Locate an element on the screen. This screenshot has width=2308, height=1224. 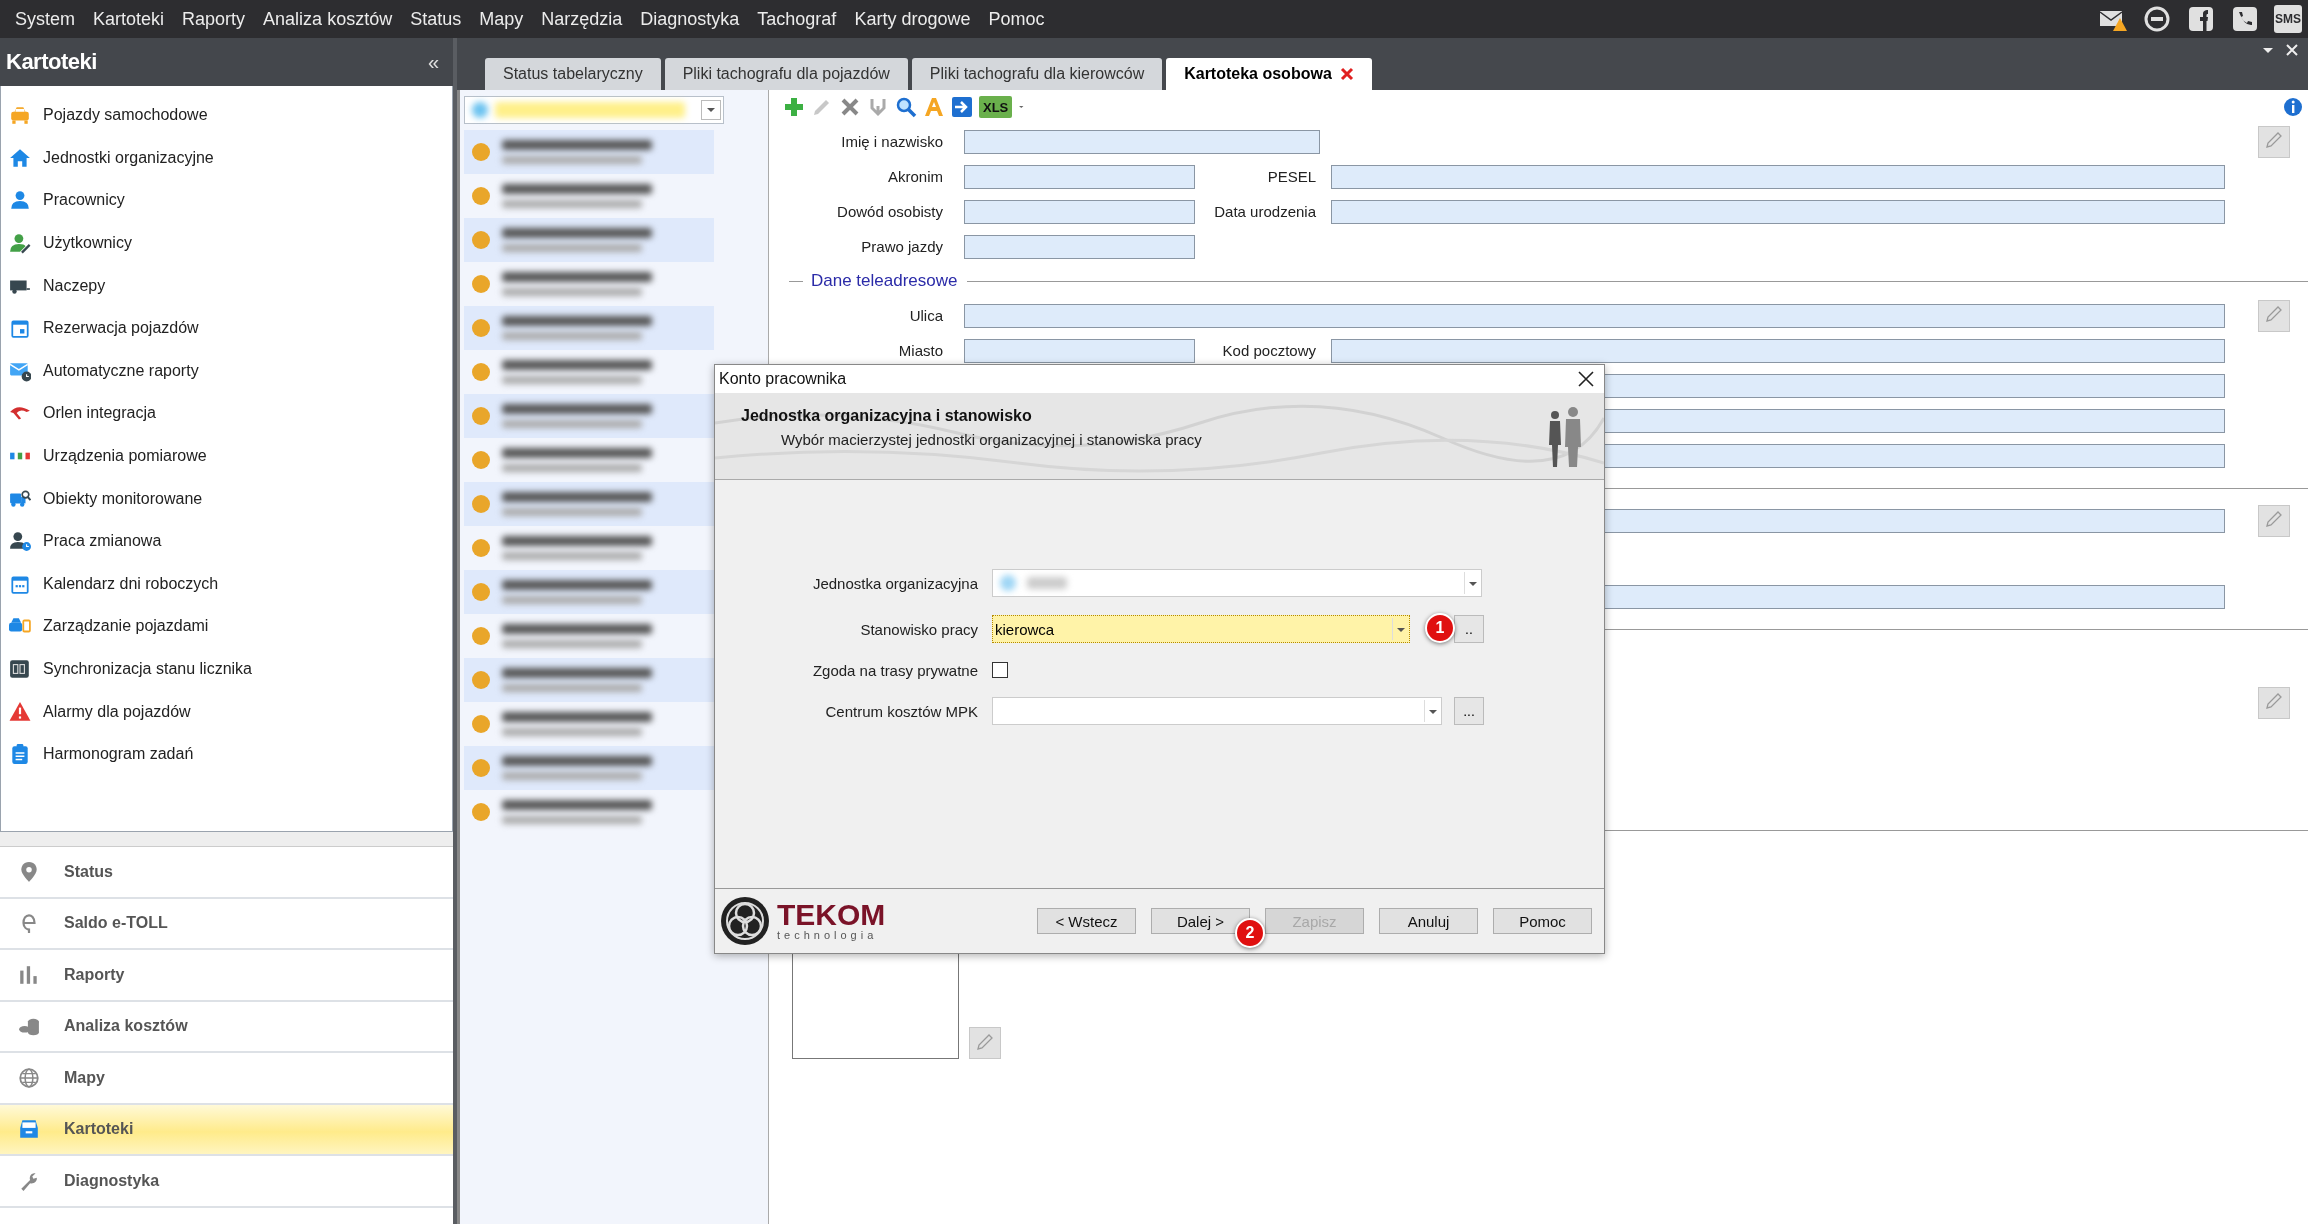
field-label: Centrum kosztów MPK is located at coordinates (901, 711).